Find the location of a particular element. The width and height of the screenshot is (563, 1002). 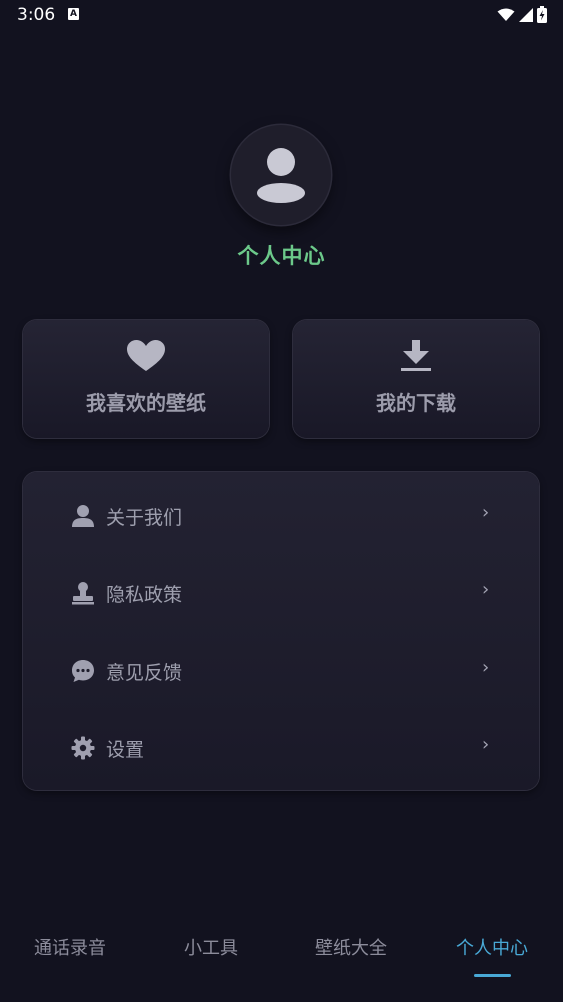

my-downloads-label: 我的下载 is located at coordinates (416, 403).